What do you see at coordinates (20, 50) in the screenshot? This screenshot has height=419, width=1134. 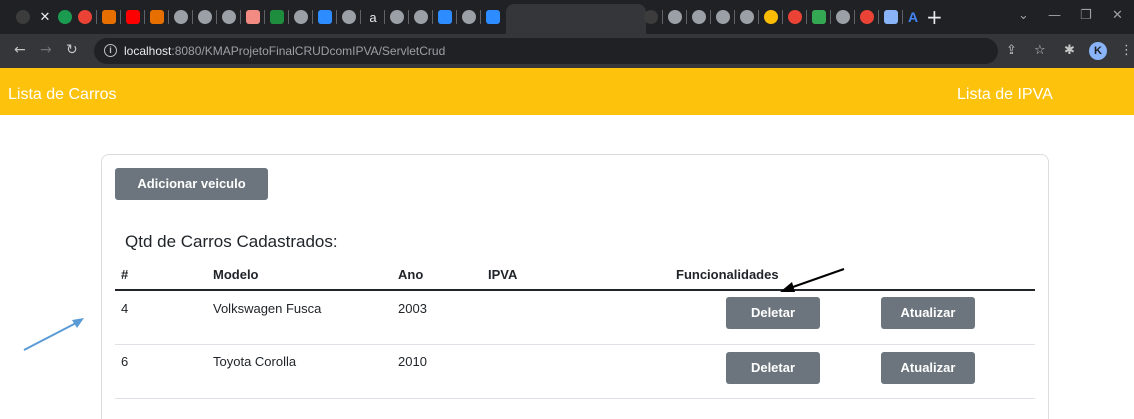 I see `back-icon: ←` at bounding box center [20, 50].